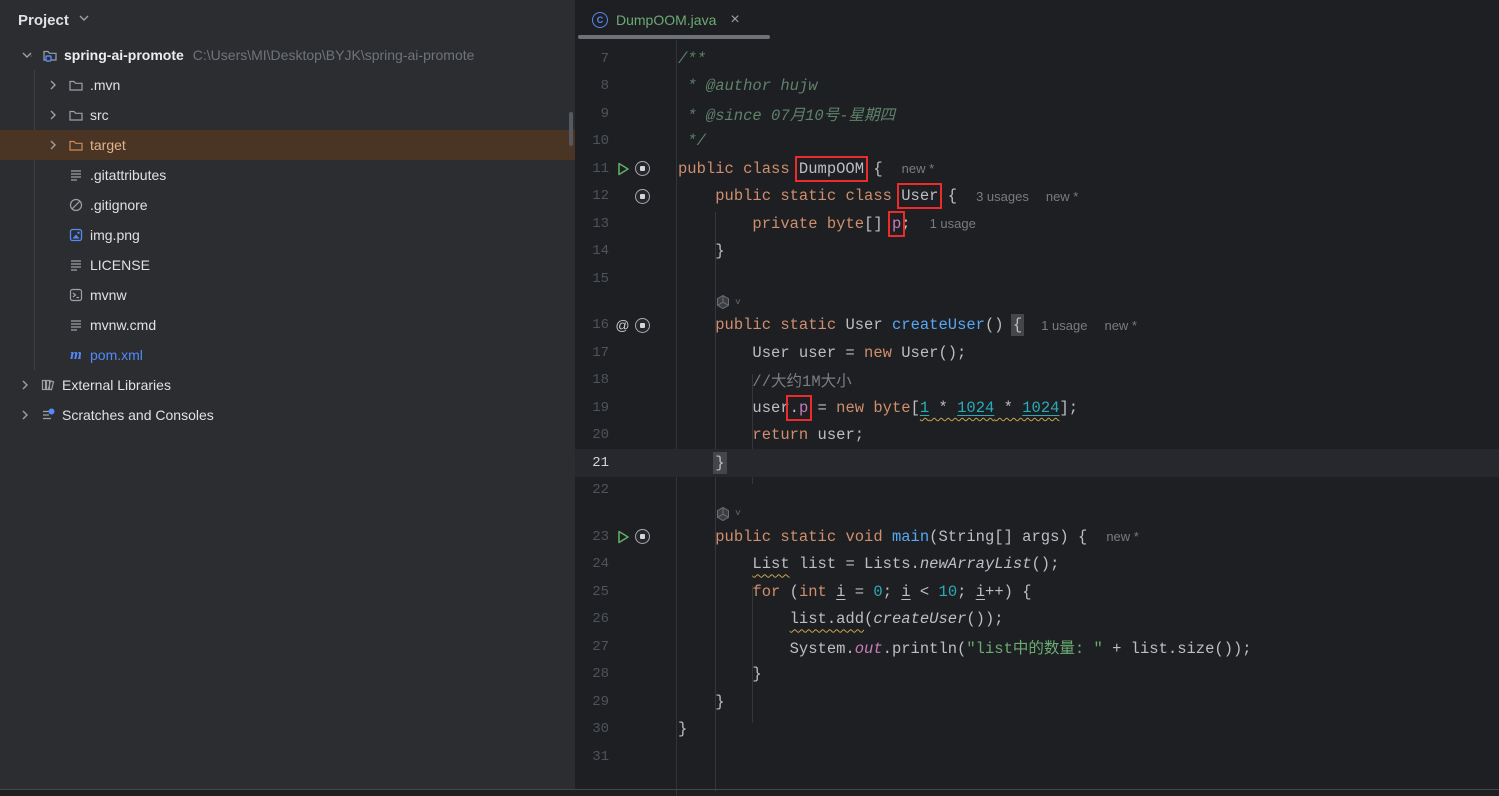  What do you see at coordinates (287, 205) in the screenshot?
I see `tree-item-.gitignore: .gitignore` at bounding box center [287, 205].